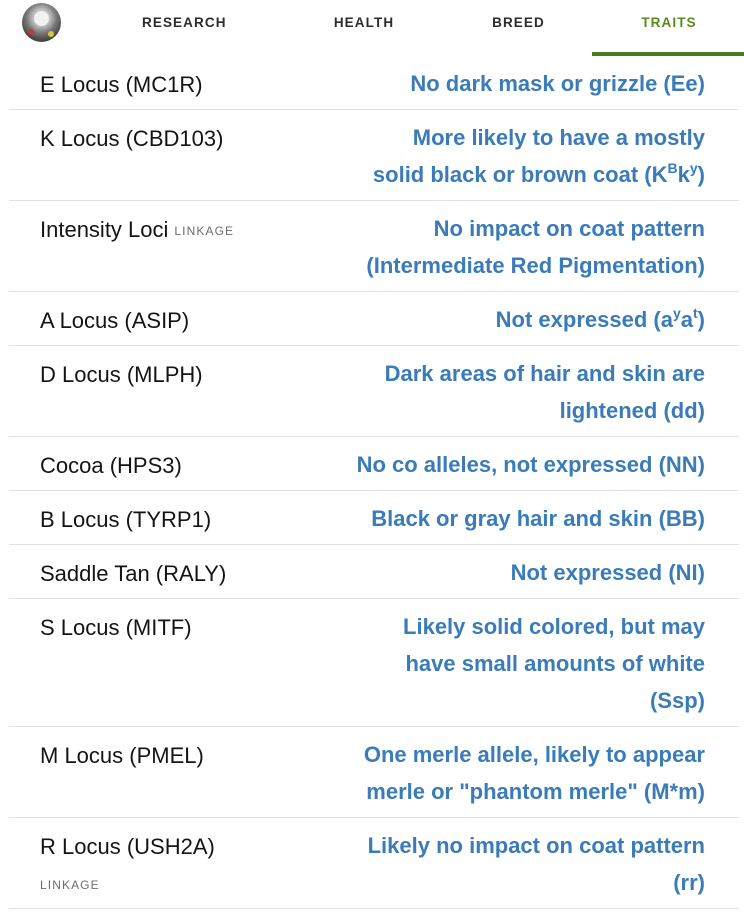 This screenshot has height=923, width=744. I want to click on trait-label: D Locus (MLPH), so click(121, 374).